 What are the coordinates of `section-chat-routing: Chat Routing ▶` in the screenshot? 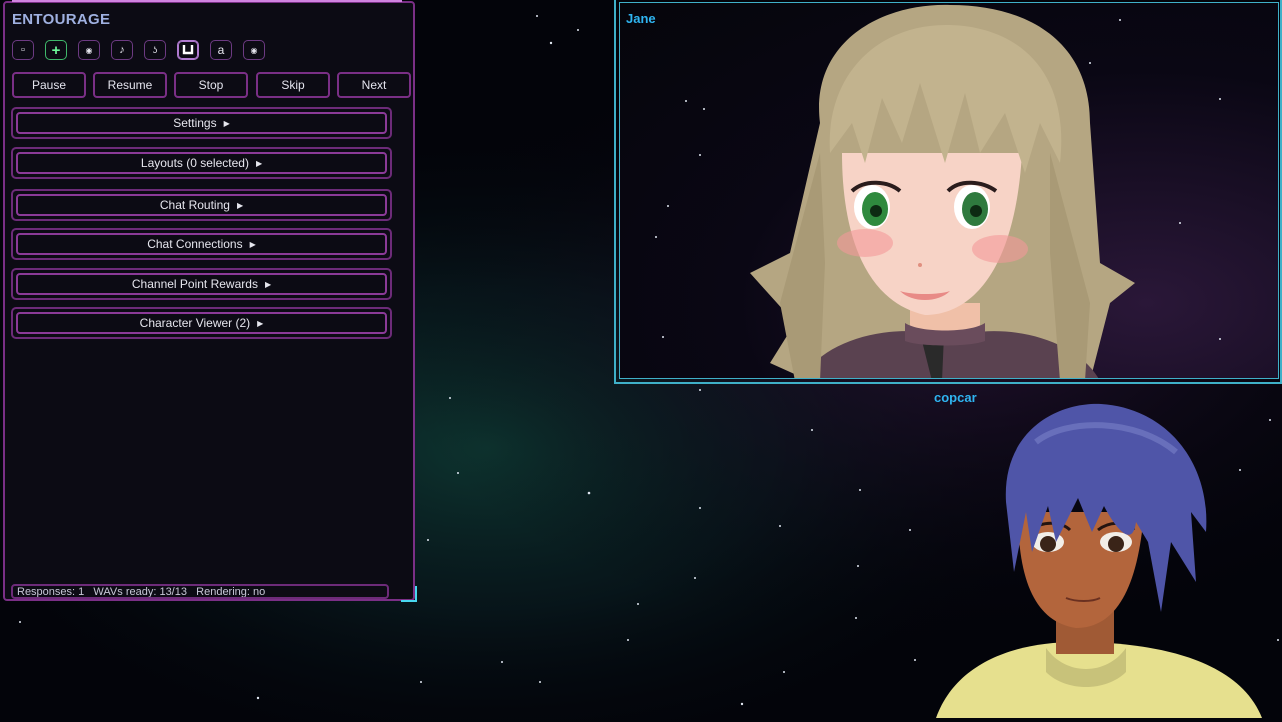 It's located at (201, 205).